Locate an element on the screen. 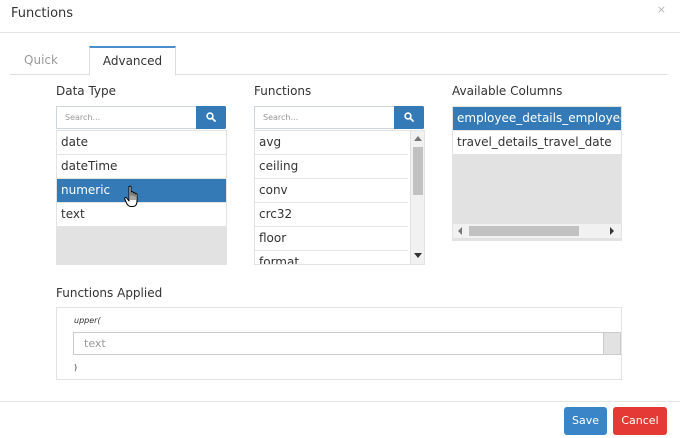  function-argument-value: text is located at coordinates (95, 343).